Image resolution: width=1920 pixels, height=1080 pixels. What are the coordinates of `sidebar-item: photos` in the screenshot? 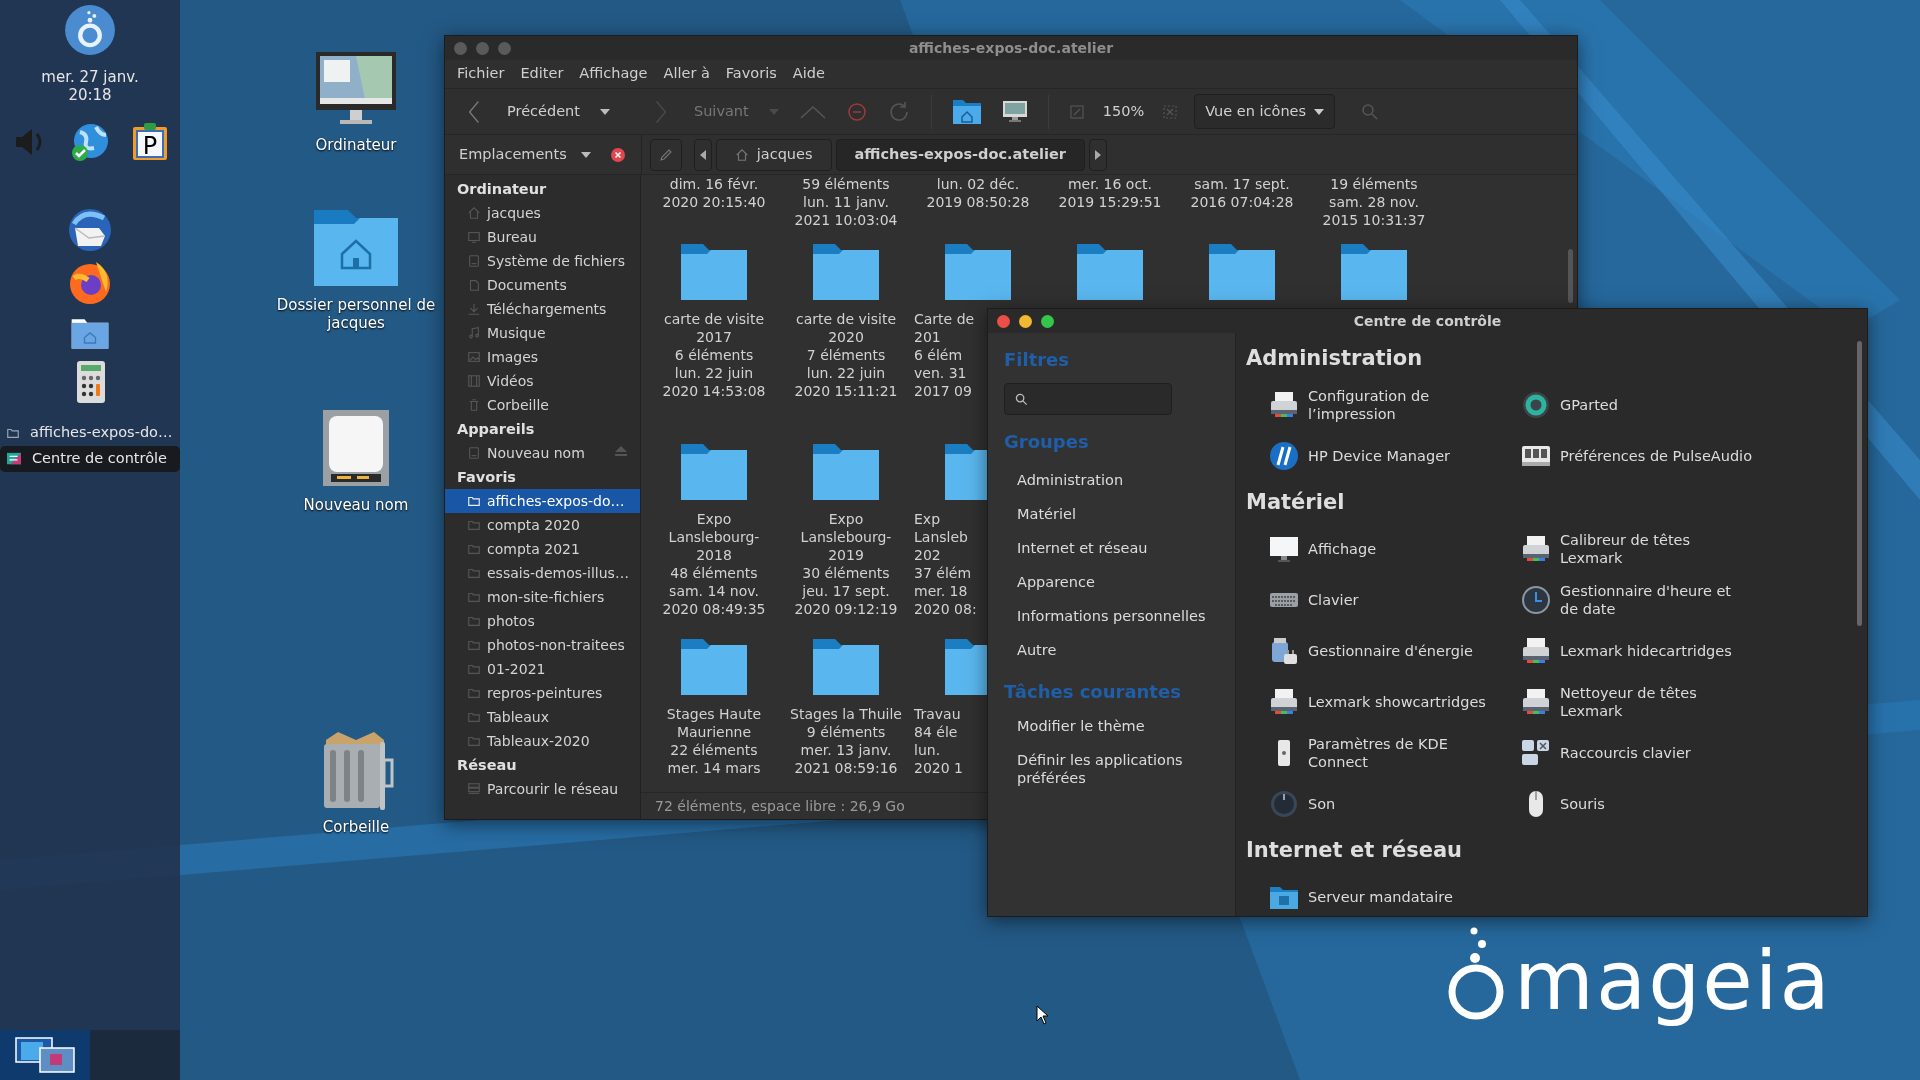 It's located at (542, 621).